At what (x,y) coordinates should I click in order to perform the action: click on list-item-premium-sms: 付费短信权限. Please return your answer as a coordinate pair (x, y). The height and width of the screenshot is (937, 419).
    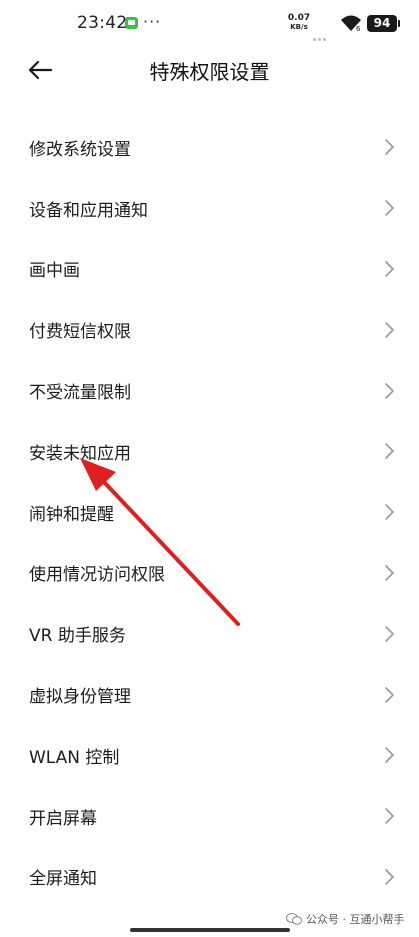
    Looking at the image, I should click on (209, 329).